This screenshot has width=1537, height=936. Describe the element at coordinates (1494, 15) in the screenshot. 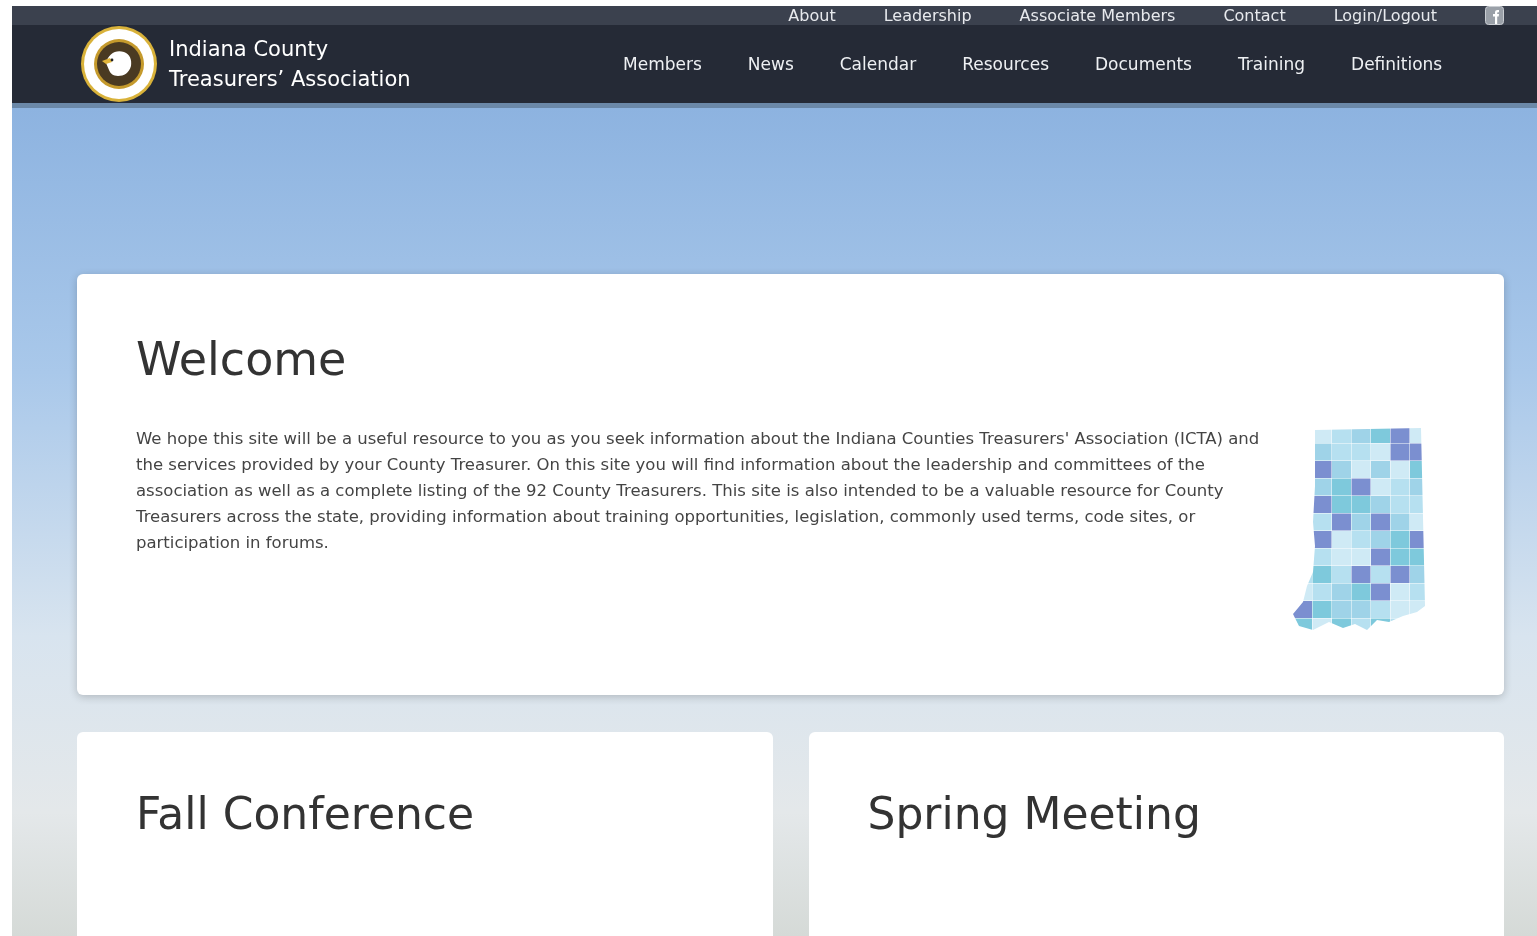

I see `facebook-icon` at that location.